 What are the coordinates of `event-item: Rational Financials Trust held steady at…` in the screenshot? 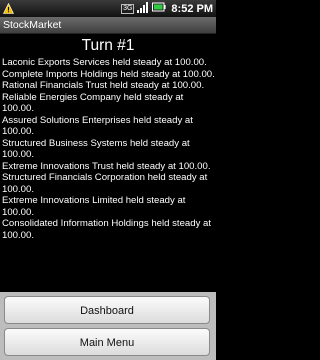 It's located at (103, 85).